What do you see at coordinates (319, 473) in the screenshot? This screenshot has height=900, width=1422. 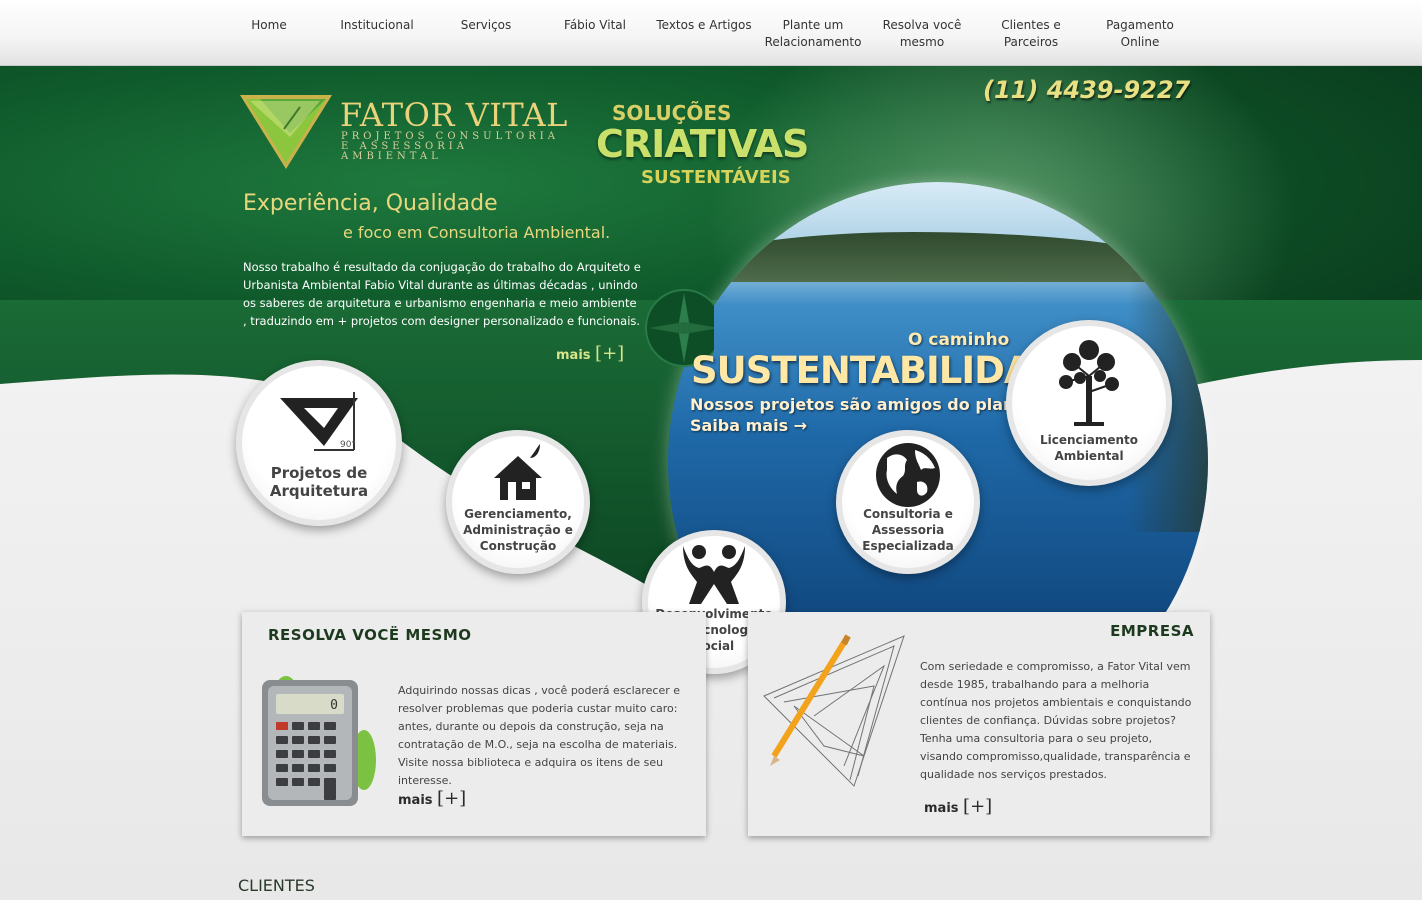 I see `service-label-line1: Projetos de` at bounding box center [319, 473].